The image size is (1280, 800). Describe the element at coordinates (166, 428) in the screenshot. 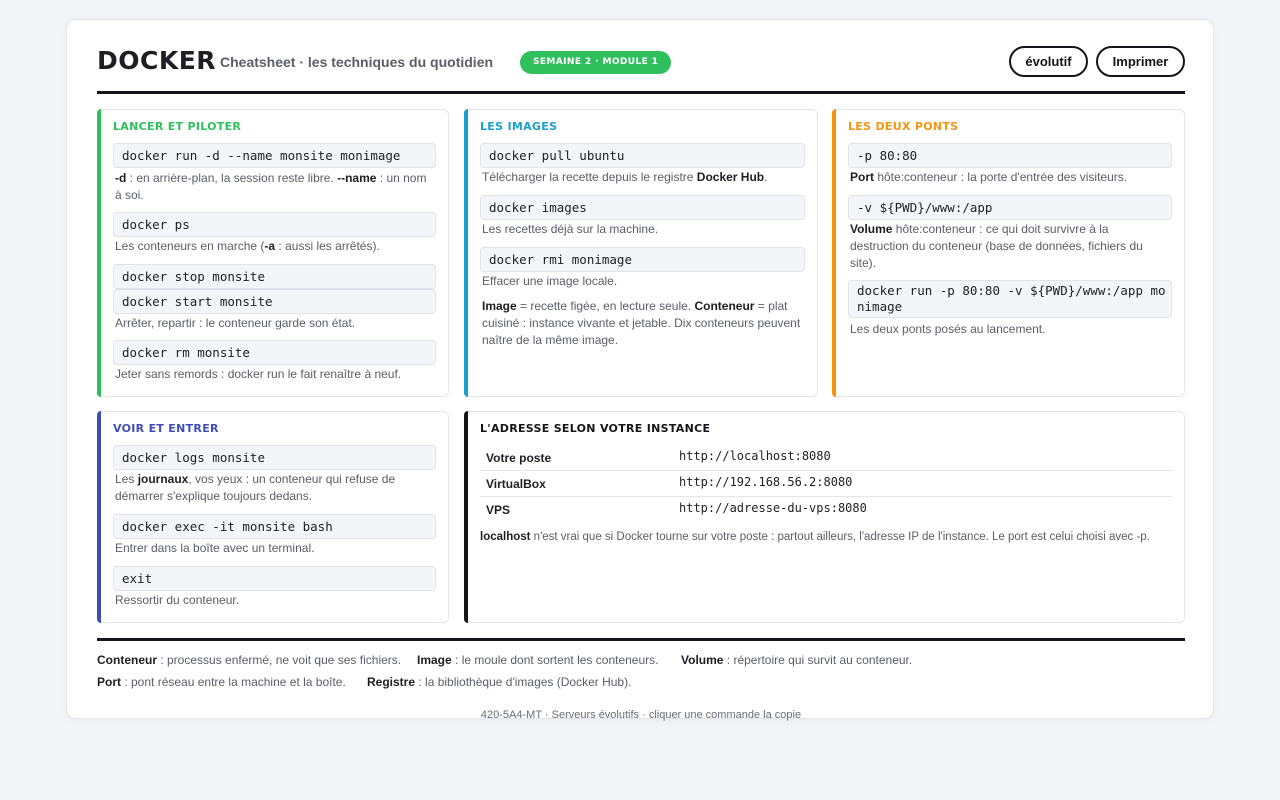

I see `card-title: Voir et entrer` at that location.